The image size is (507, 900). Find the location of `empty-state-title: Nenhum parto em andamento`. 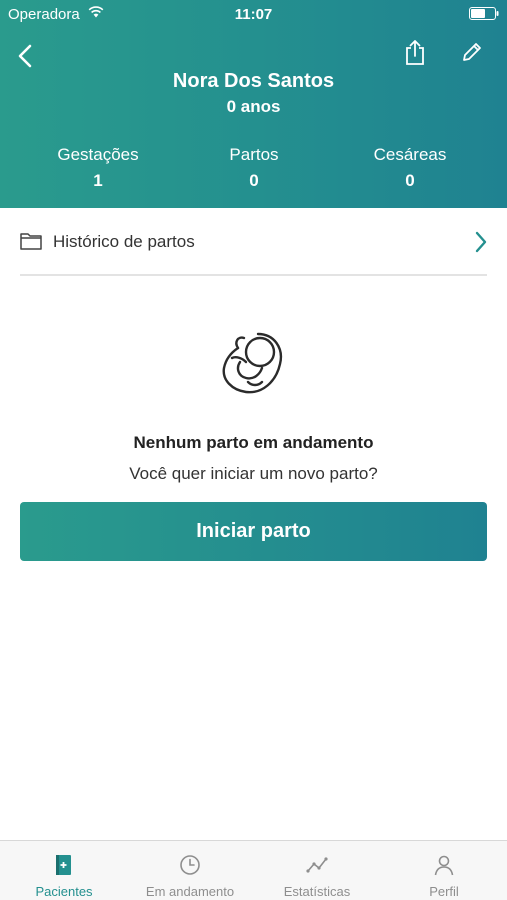

empty-state-title: Nenhum parto em andamento is located at coordinates (253, 442).